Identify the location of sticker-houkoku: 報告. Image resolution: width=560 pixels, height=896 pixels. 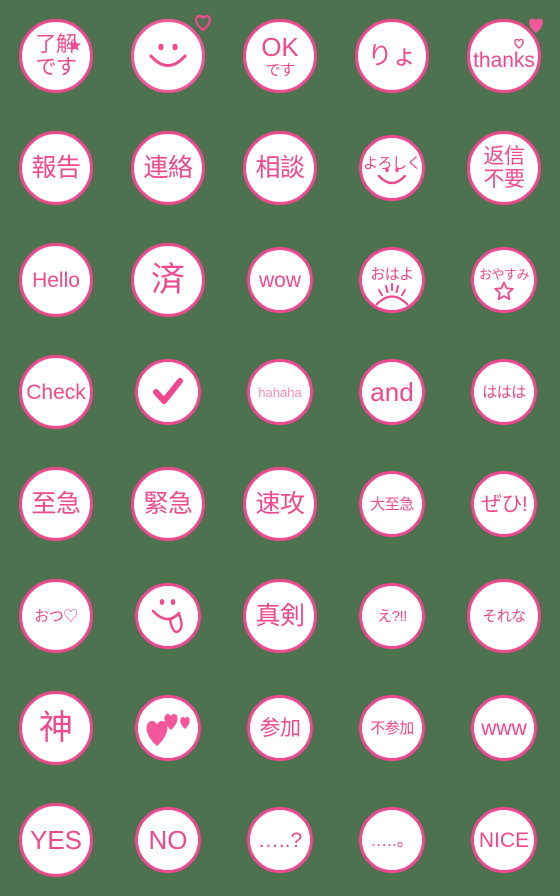
(56, 168).